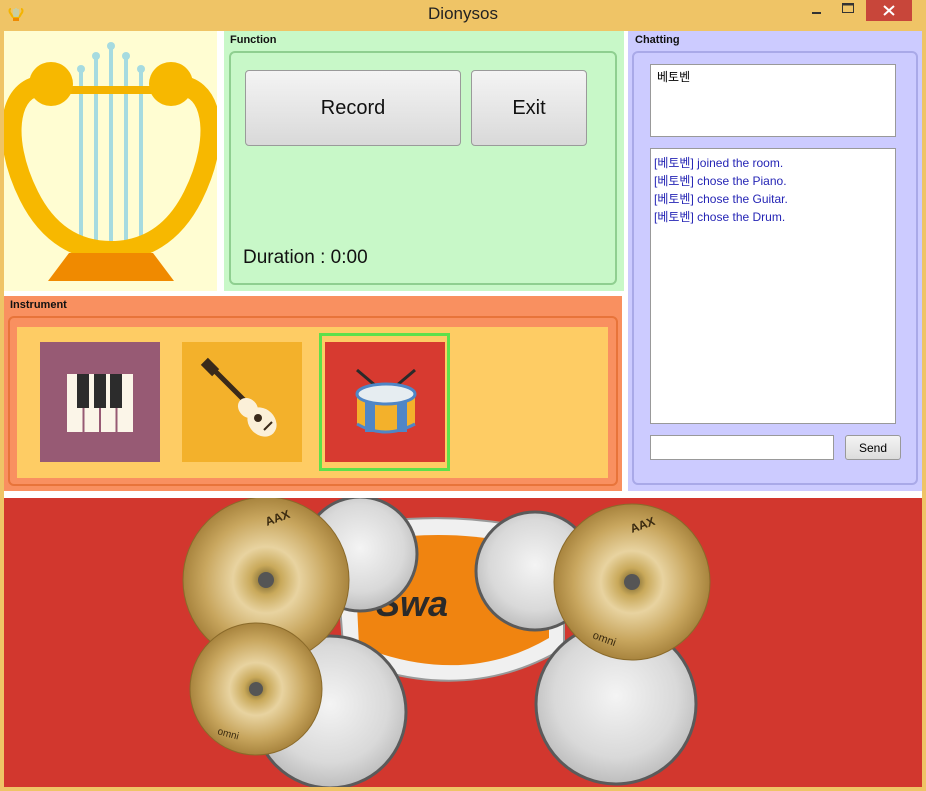  I want to click on chat-message: [베토벤] chose the Drum., so click(720, 217).